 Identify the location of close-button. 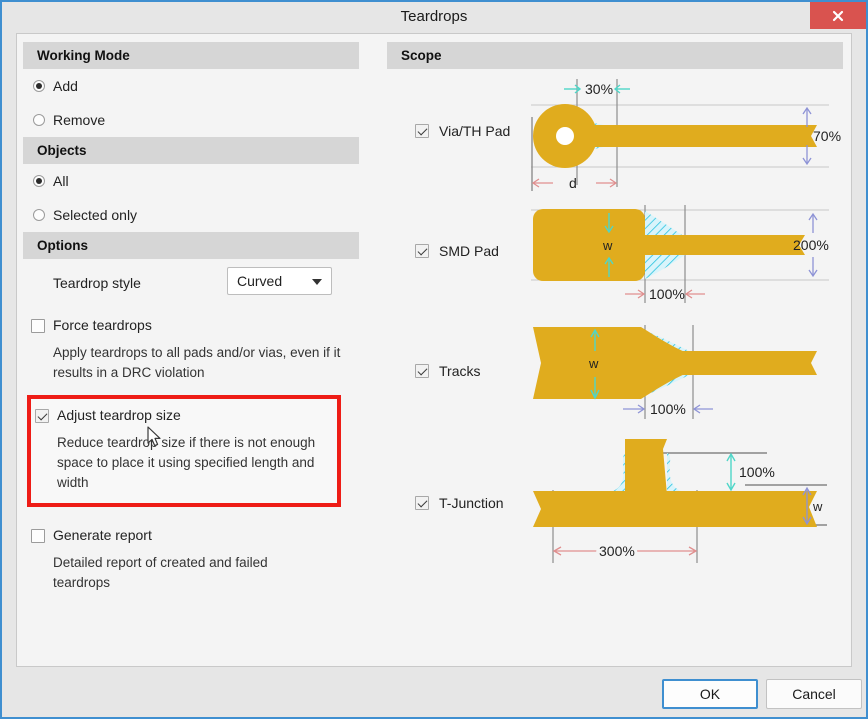
(838, 15).